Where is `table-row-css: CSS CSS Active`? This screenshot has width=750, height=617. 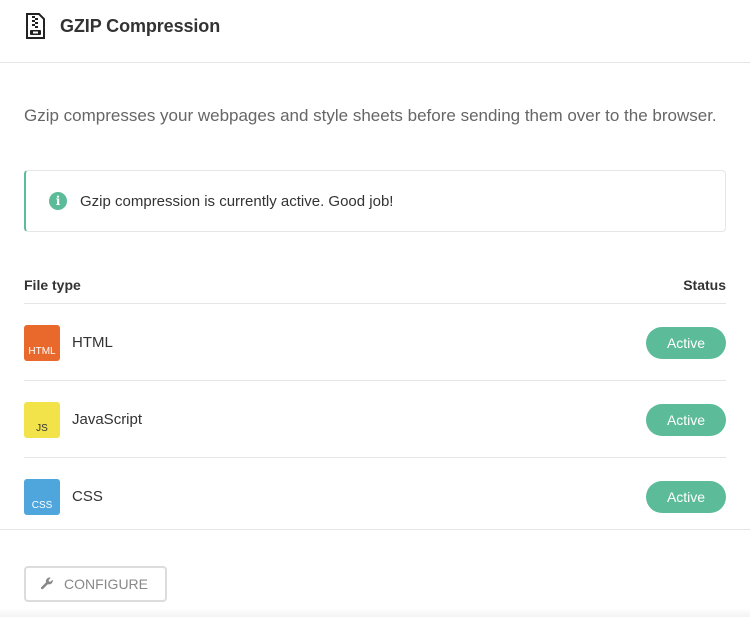 table-row-css: CSS CSS Active is located at coordinates (375, 496).